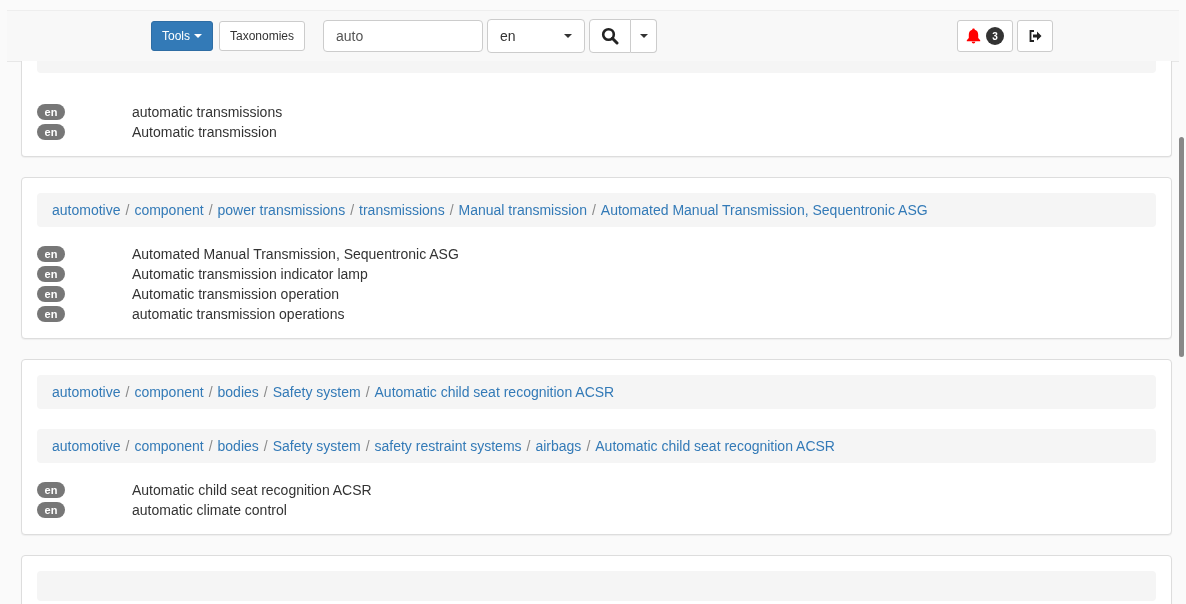 The height and width of the screenshot is (604, 1186). I want to click on language-select: en, so click(536, 36).